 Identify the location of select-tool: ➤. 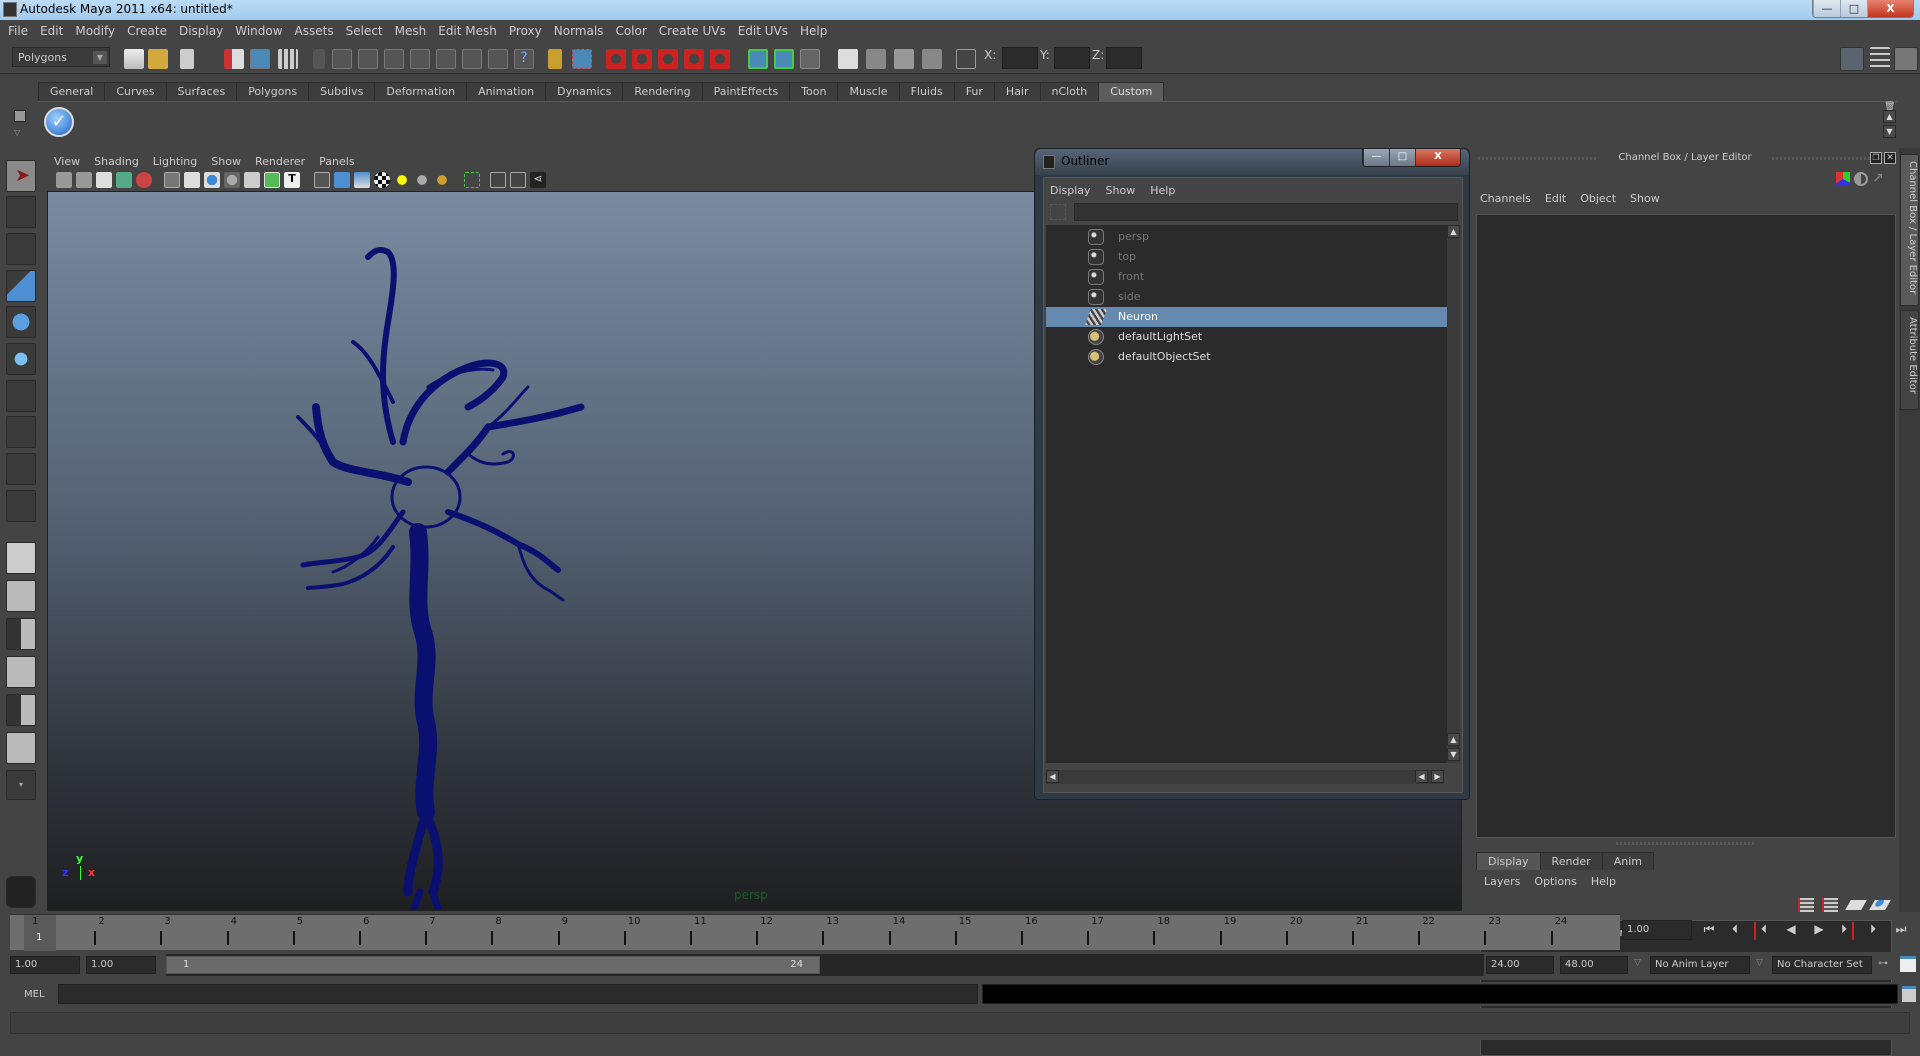
(21, 176).